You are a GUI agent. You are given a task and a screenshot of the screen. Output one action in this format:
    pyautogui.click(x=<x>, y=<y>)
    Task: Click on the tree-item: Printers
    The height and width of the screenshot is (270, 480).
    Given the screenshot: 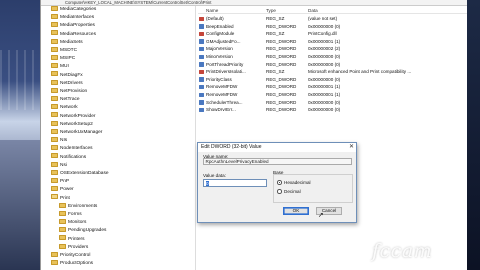 What is the action you would take?
    pyautogui.click(x=72, y=239)
    